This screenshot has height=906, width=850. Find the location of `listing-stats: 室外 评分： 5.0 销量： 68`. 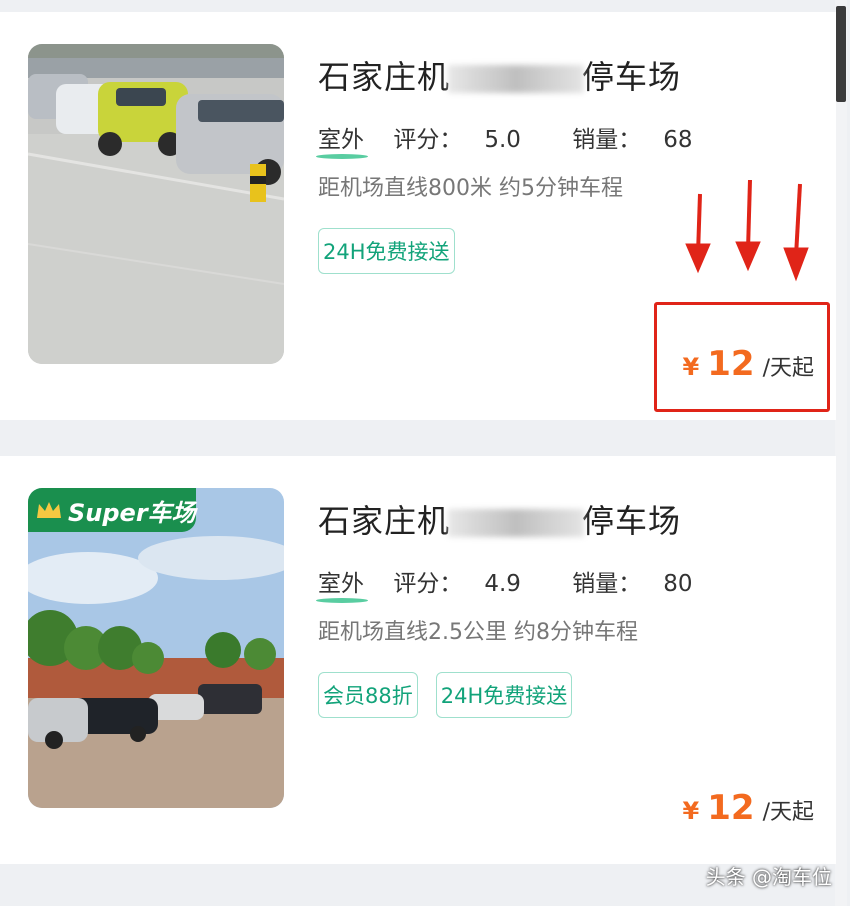

listing-stats: 室外 评分： 5.0 销量： 68 is located at coordinates (526, 139).